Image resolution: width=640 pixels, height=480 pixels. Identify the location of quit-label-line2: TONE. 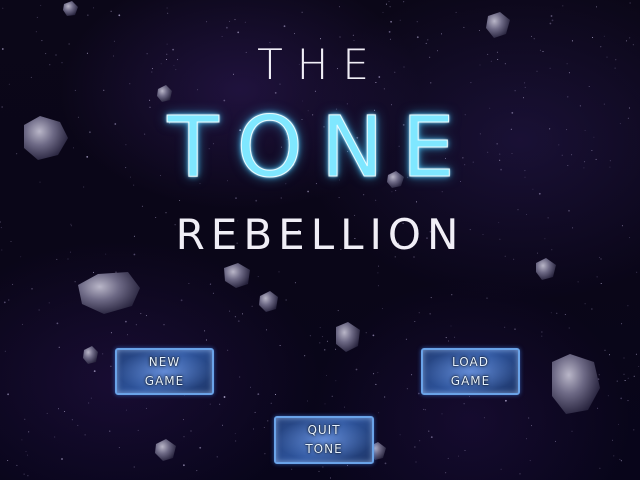
(324, 449).